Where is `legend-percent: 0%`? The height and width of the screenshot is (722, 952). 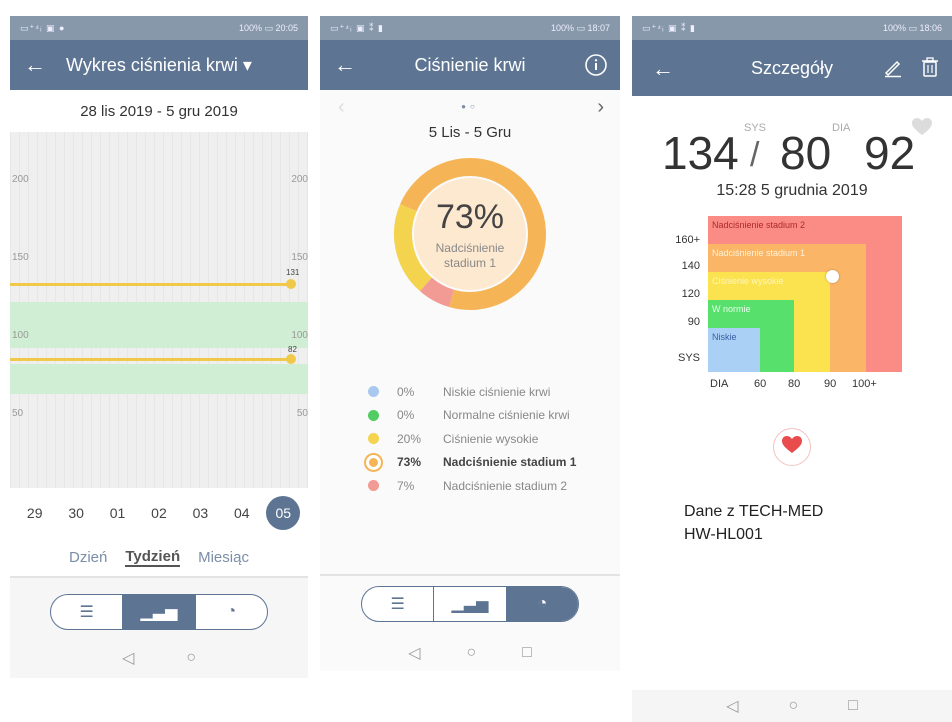 legend-percent: 0% is located at coordinates (406, 391).